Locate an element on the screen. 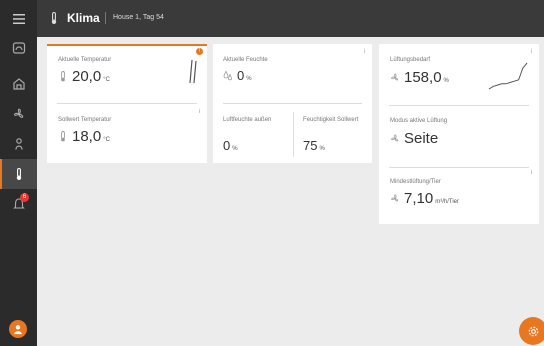  tile-value-row: 75 % is located at coordinates (314, 145).